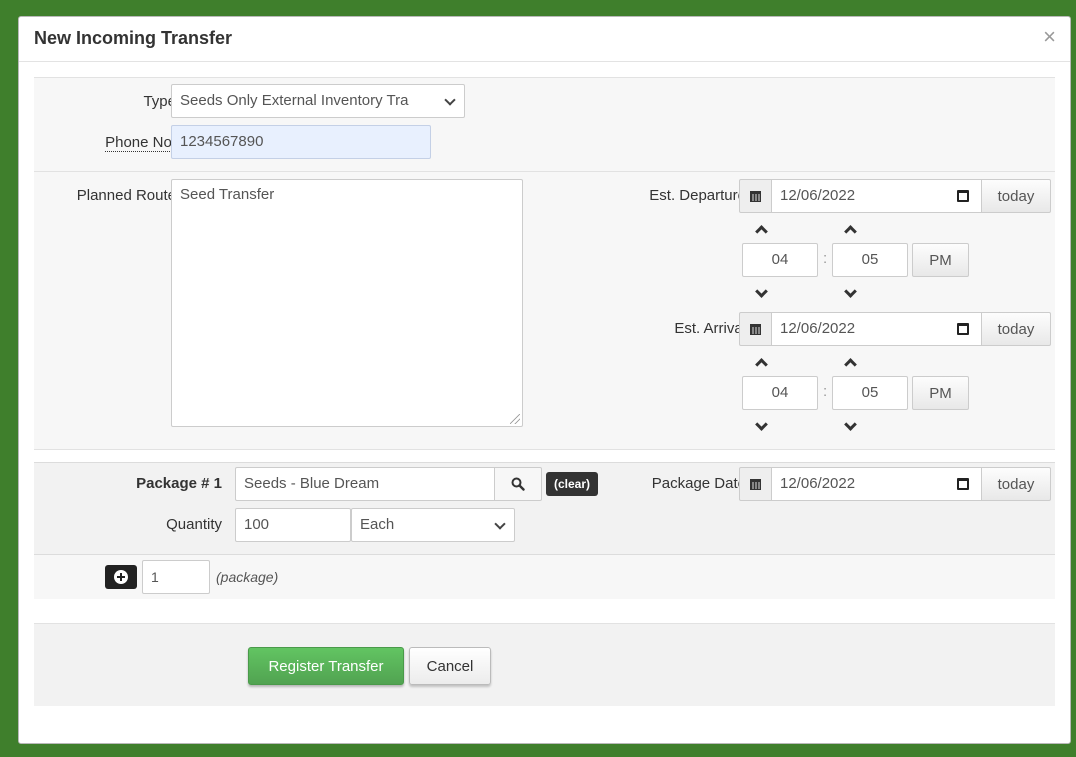  What do you see at coordinates (780, 260) in the screenshot?
I see `departure-hour-input: 04` at bounding box center [780, 260].